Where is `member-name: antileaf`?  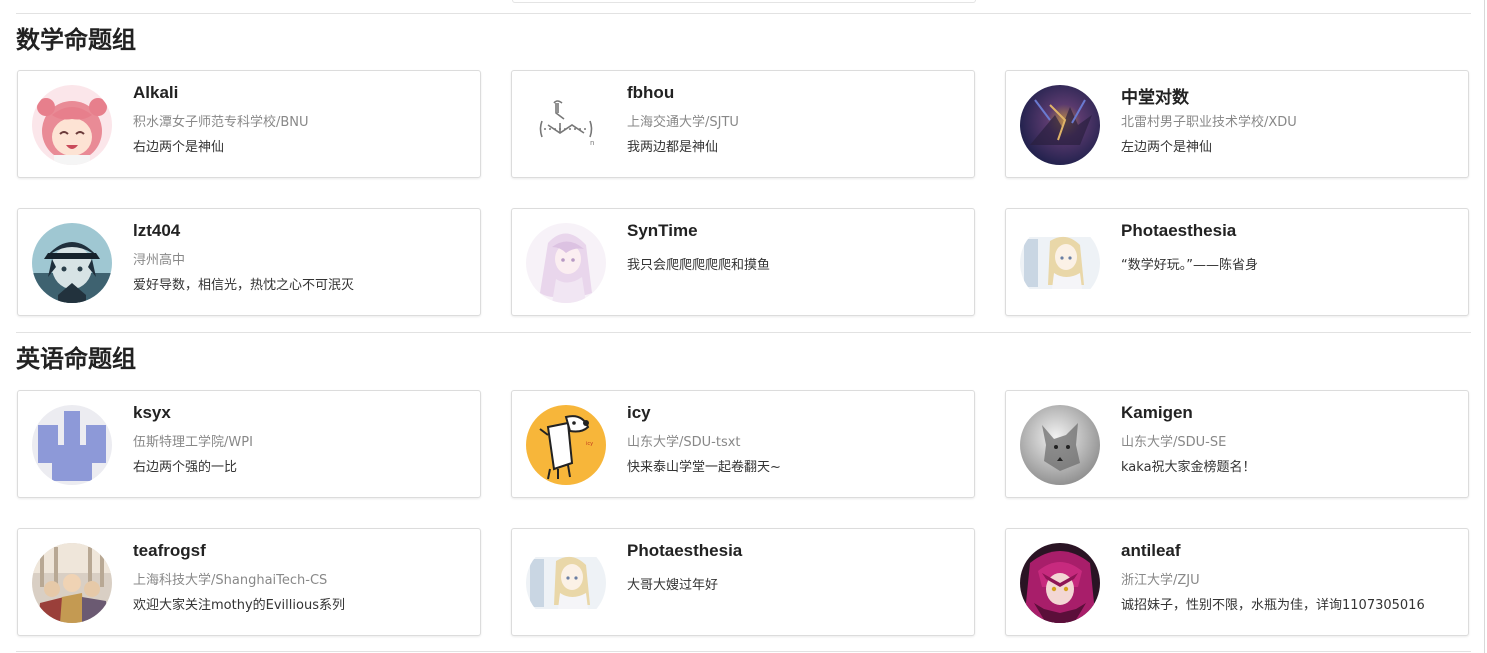
member-name: antileaf is located at coordinates (1151, 550).